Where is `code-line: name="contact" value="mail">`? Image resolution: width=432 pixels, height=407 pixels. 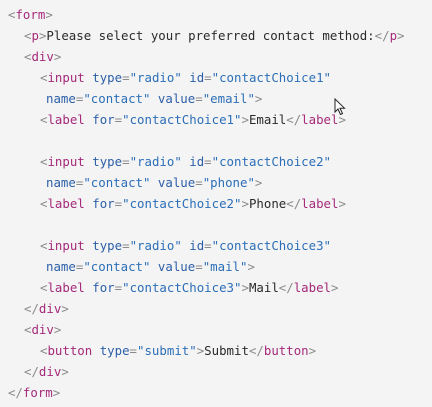 code-line: name="contact" value="mail"> is located at coordinates (216, 266).